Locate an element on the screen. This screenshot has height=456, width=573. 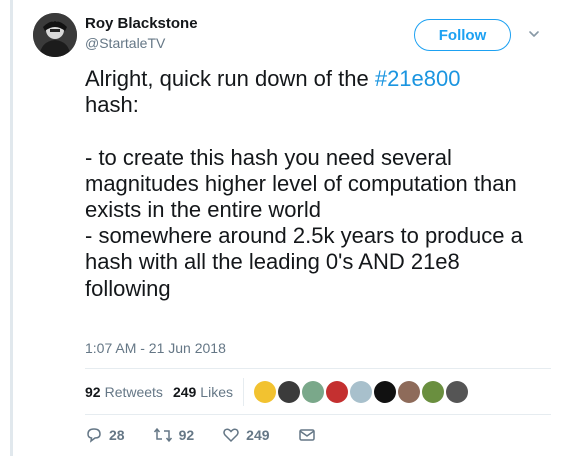
retweet-count: 92 is located at coordinates (186, 435).